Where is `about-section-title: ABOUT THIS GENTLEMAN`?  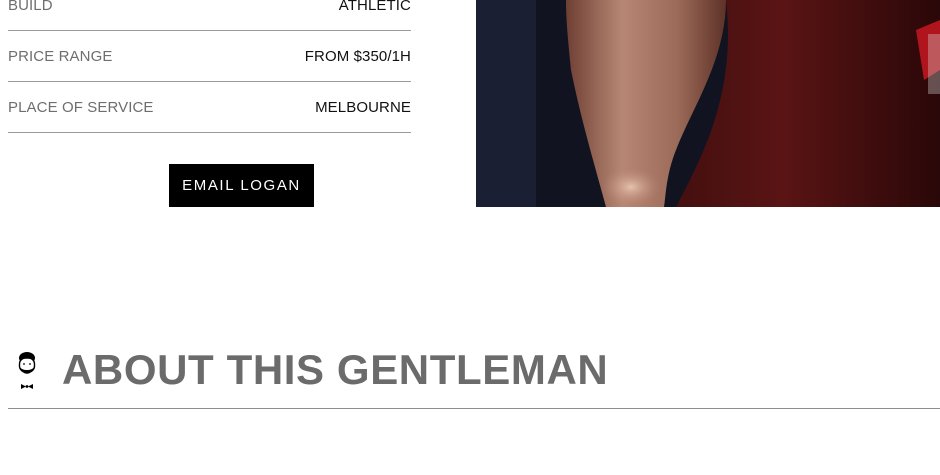
about-section-title: ABOUT THIS GENTLEMAN is located at coordinates (335, 369).